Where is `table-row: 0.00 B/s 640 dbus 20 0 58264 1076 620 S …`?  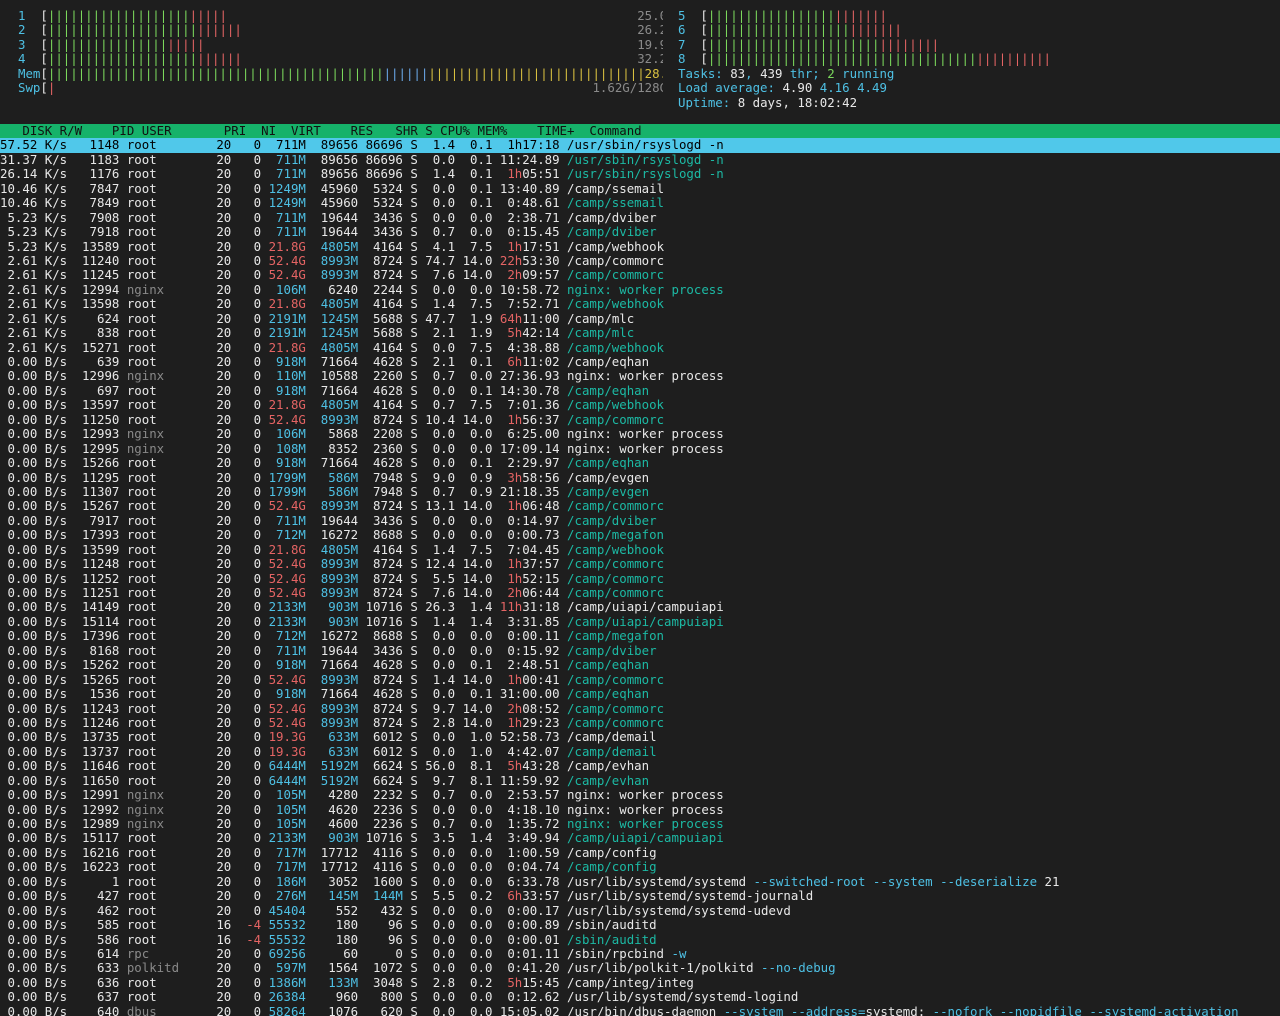 table-row: 0.00 B/s 640 dbus 20 0 58264 1076 620 S … is located at coordinates (640, 1010).